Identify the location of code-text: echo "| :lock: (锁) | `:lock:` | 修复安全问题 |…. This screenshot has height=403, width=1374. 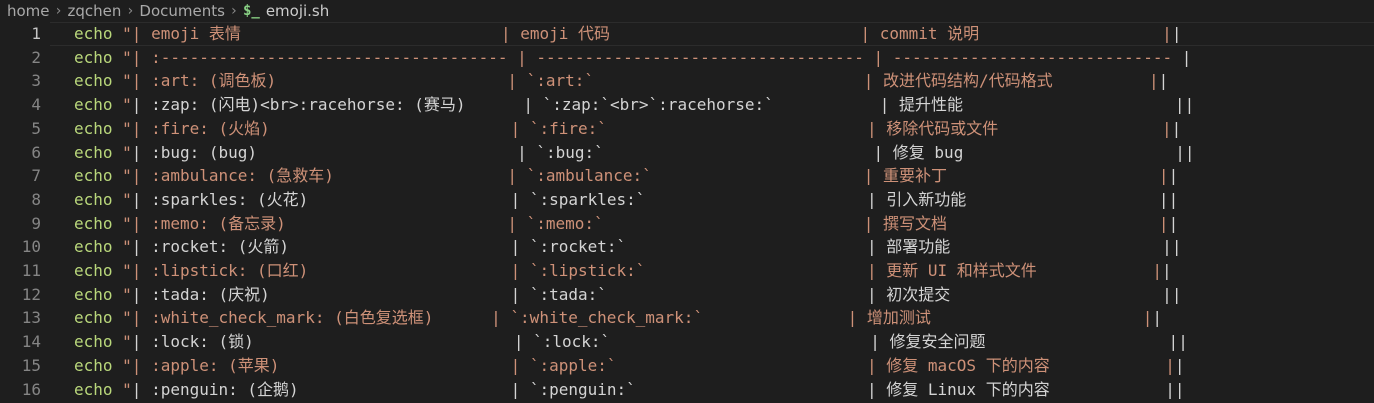
(631, 342).